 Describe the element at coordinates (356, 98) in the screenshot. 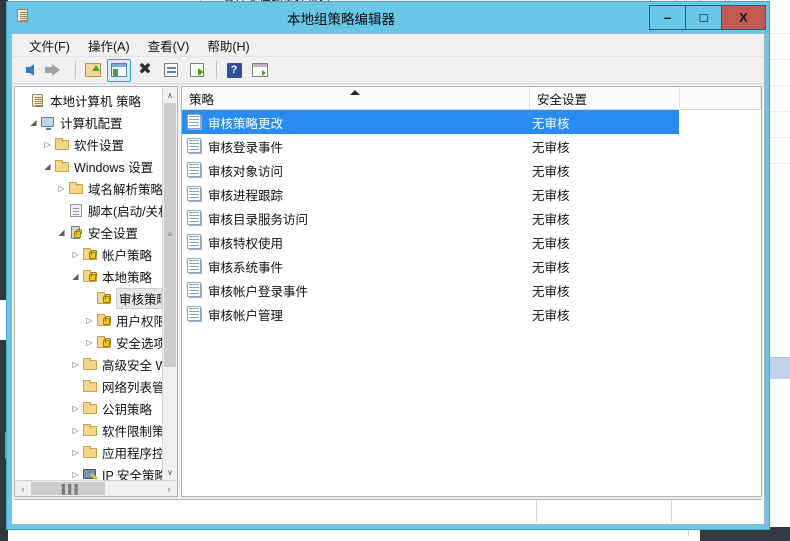

I see `column-header-policy: 策略` at that location.